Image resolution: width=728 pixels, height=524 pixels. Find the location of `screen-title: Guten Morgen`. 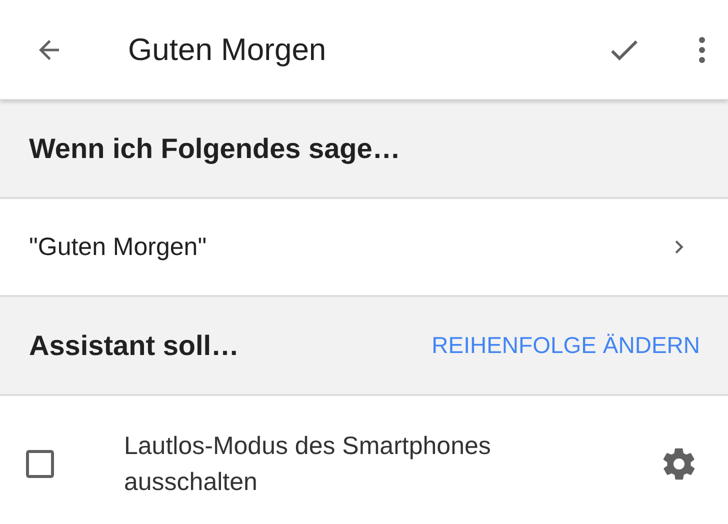

screen-title: Guten Morgen is located at coordinates (228, 50).